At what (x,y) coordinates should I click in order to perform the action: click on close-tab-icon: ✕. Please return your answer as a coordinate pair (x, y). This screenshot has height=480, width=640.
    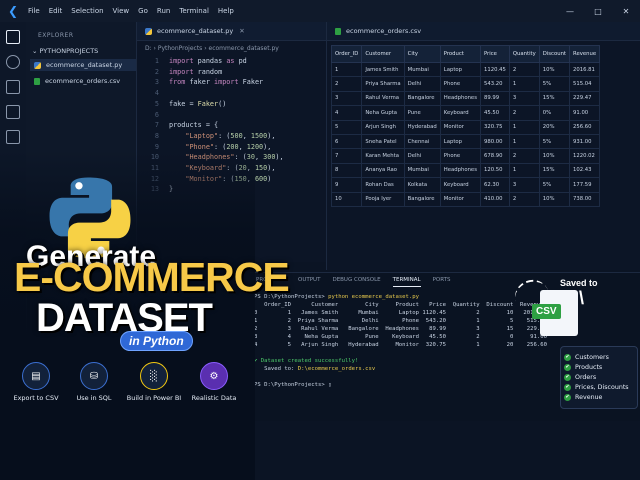
    Looking at the image, I should click on (241, 31).